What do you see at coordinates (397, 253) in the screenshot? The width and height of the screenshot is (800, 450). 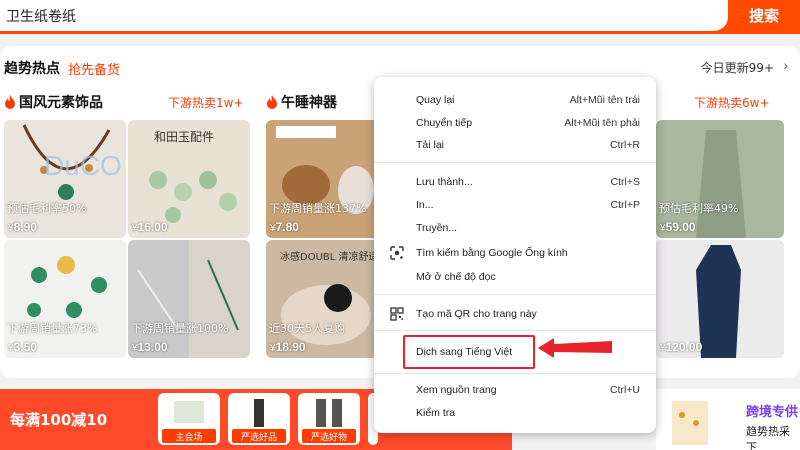 I see `google-lens-icon` at bounding box center [397, 253].